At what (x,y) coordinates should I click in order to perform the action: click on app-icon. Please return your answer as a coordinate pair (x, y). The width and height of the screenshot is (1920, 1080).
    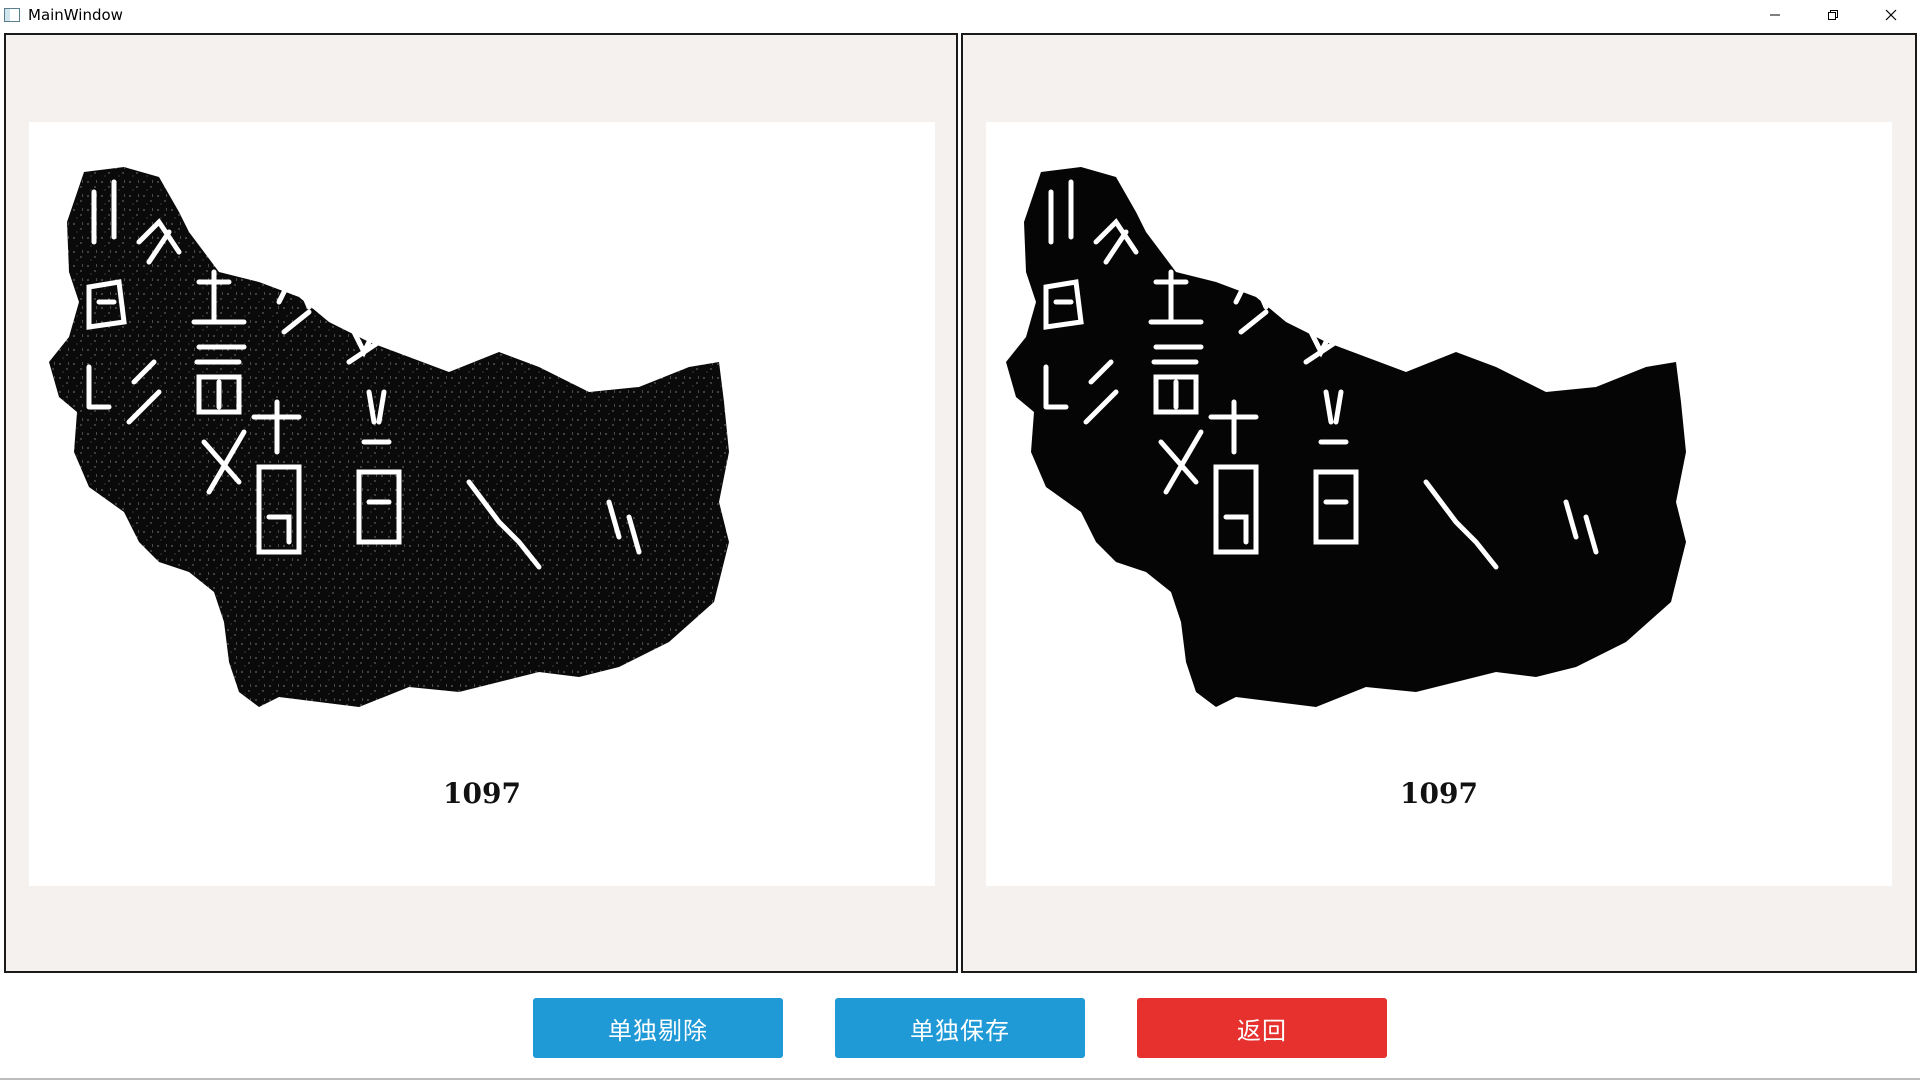
    Looking at the image, I should click on (12, 15).